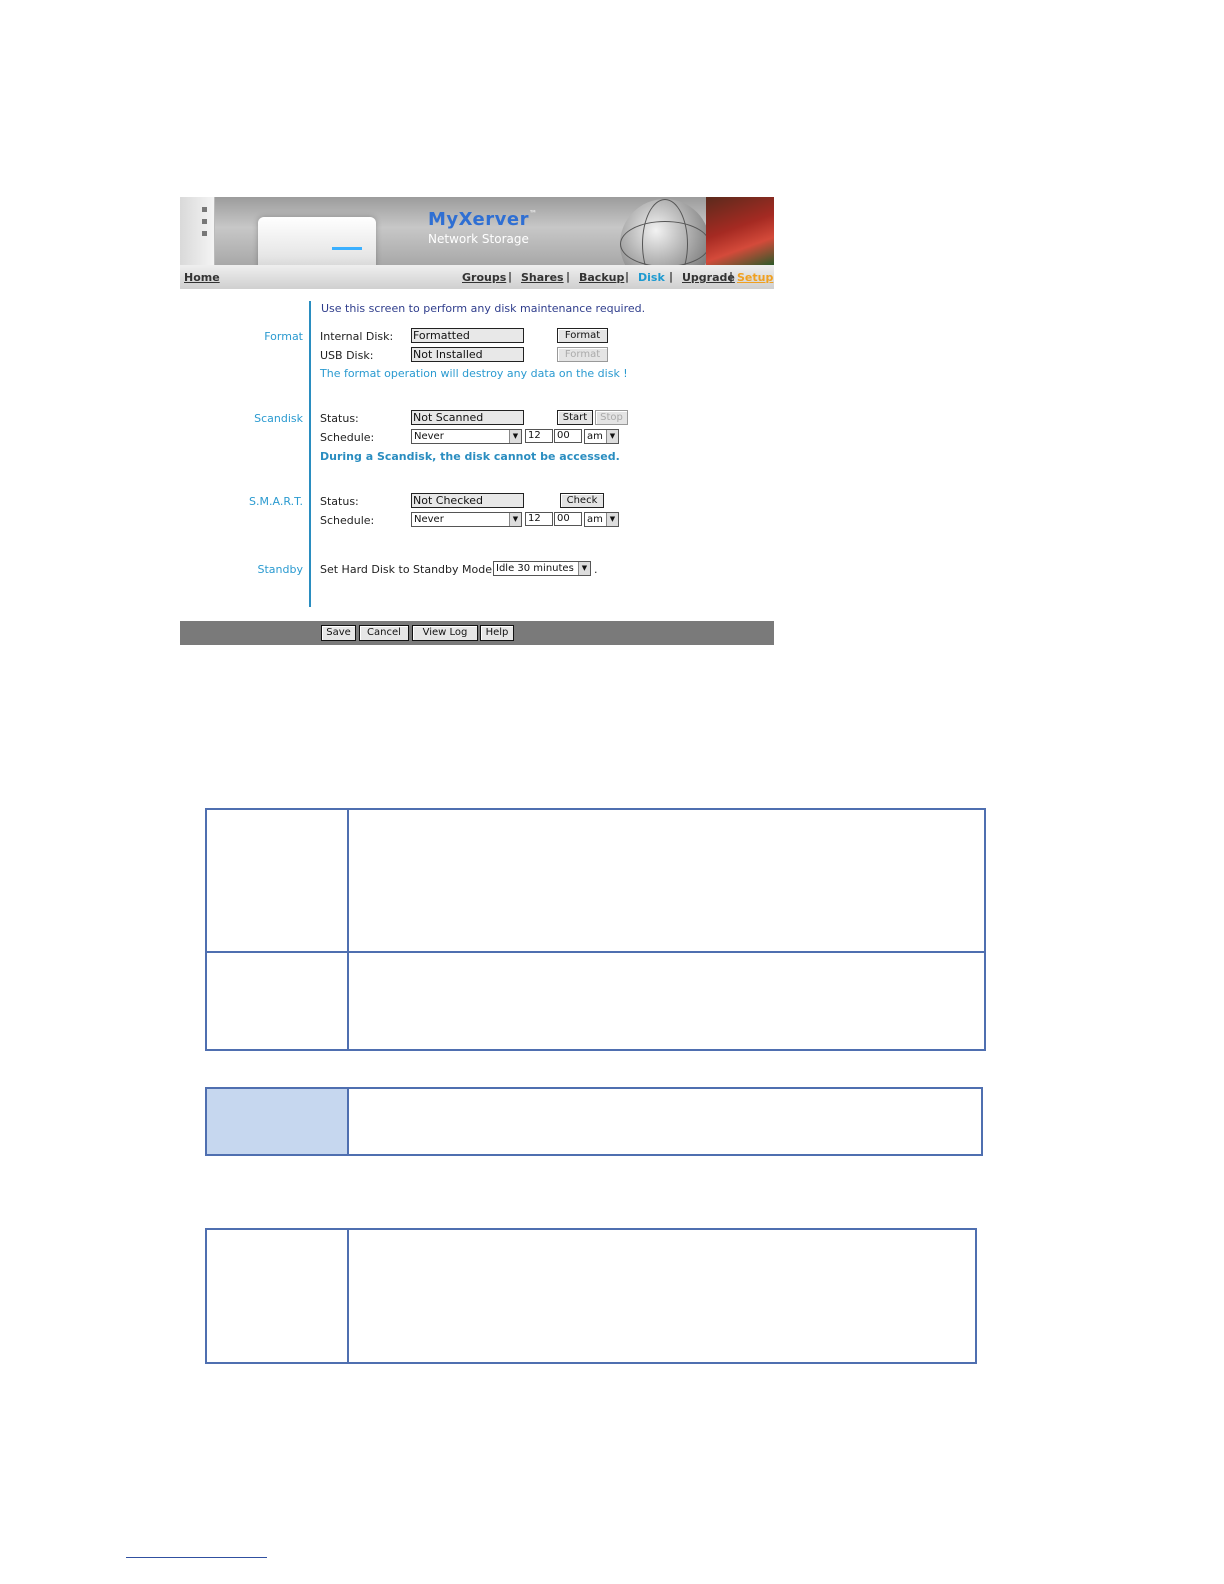 The image size is (1224, 1584). What do you see at coordinates (665, 232) in the screenshot?
I see `globe-image` at bounding box center [665, 232].